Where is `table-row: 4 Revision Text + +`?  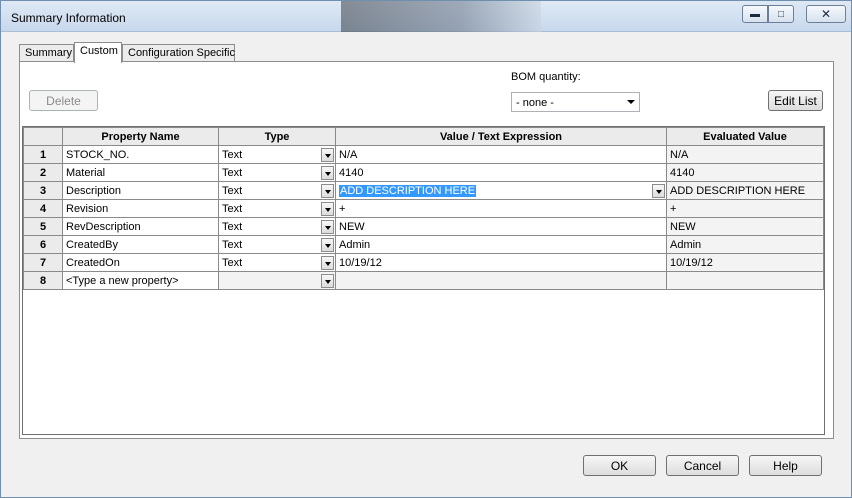
table-row: 4 Revision Text + + is located at coordinates (423, 208).